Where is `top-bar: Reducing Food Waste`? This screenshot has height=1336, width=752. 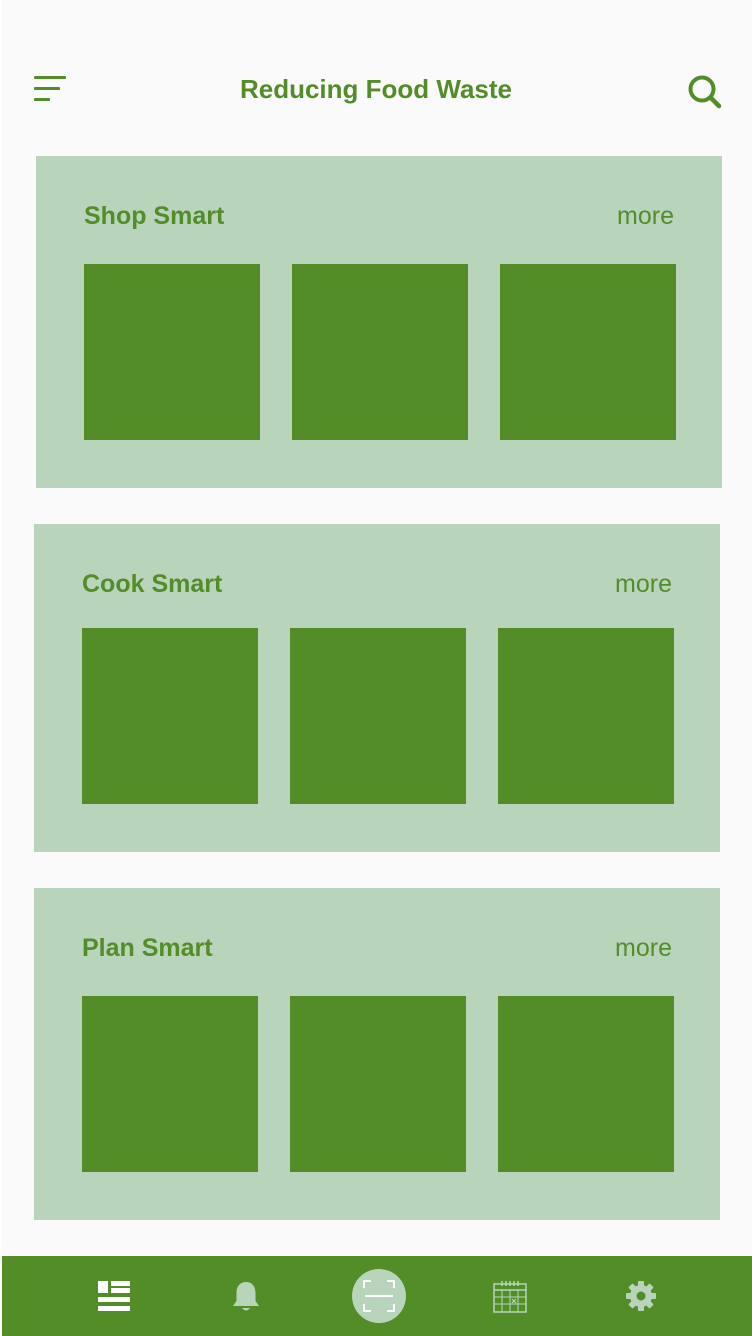 top-bar: Reducing Food Waste is located at coordinates (376, 75).